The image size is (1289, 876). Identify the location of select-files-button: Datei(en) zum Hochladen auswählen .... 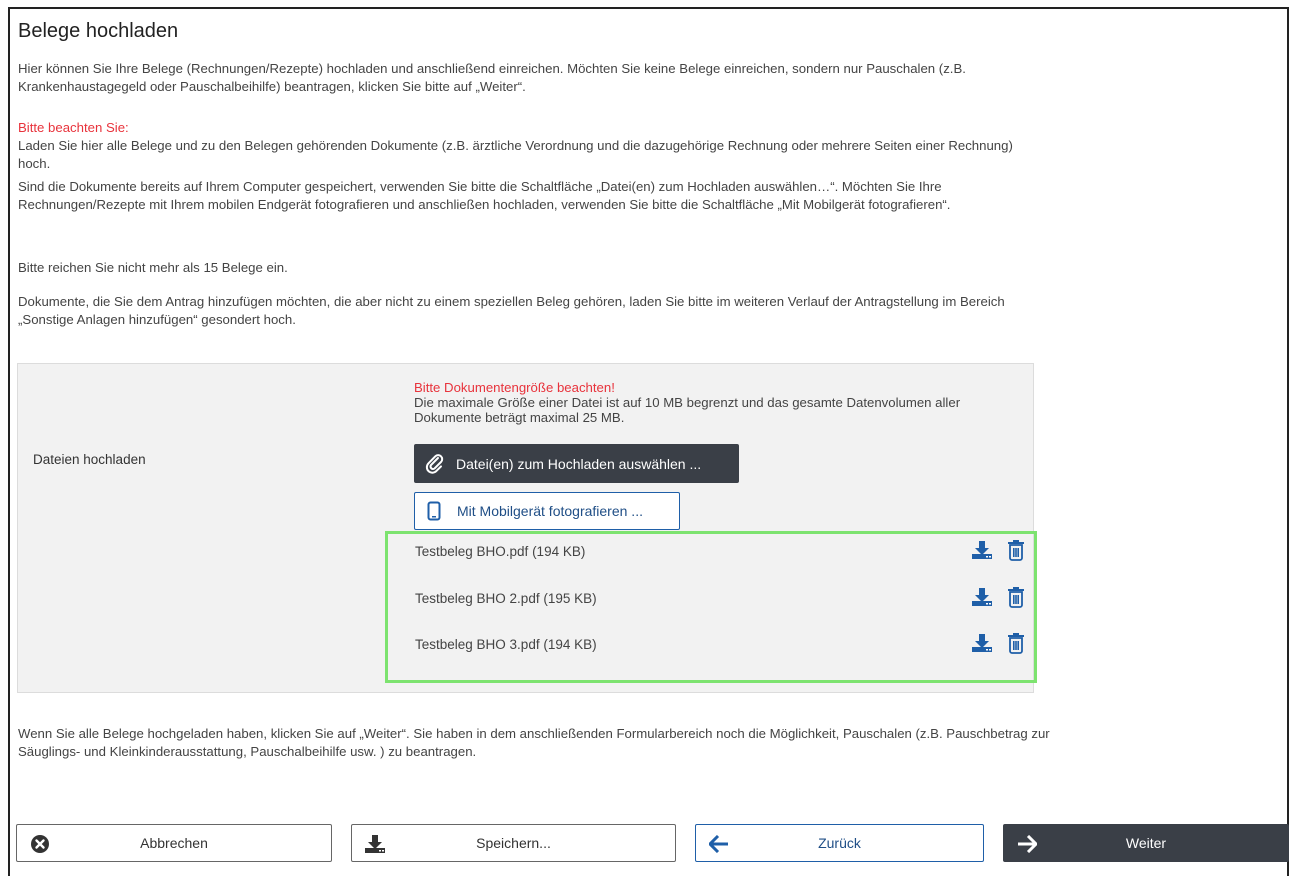
(576, 463).